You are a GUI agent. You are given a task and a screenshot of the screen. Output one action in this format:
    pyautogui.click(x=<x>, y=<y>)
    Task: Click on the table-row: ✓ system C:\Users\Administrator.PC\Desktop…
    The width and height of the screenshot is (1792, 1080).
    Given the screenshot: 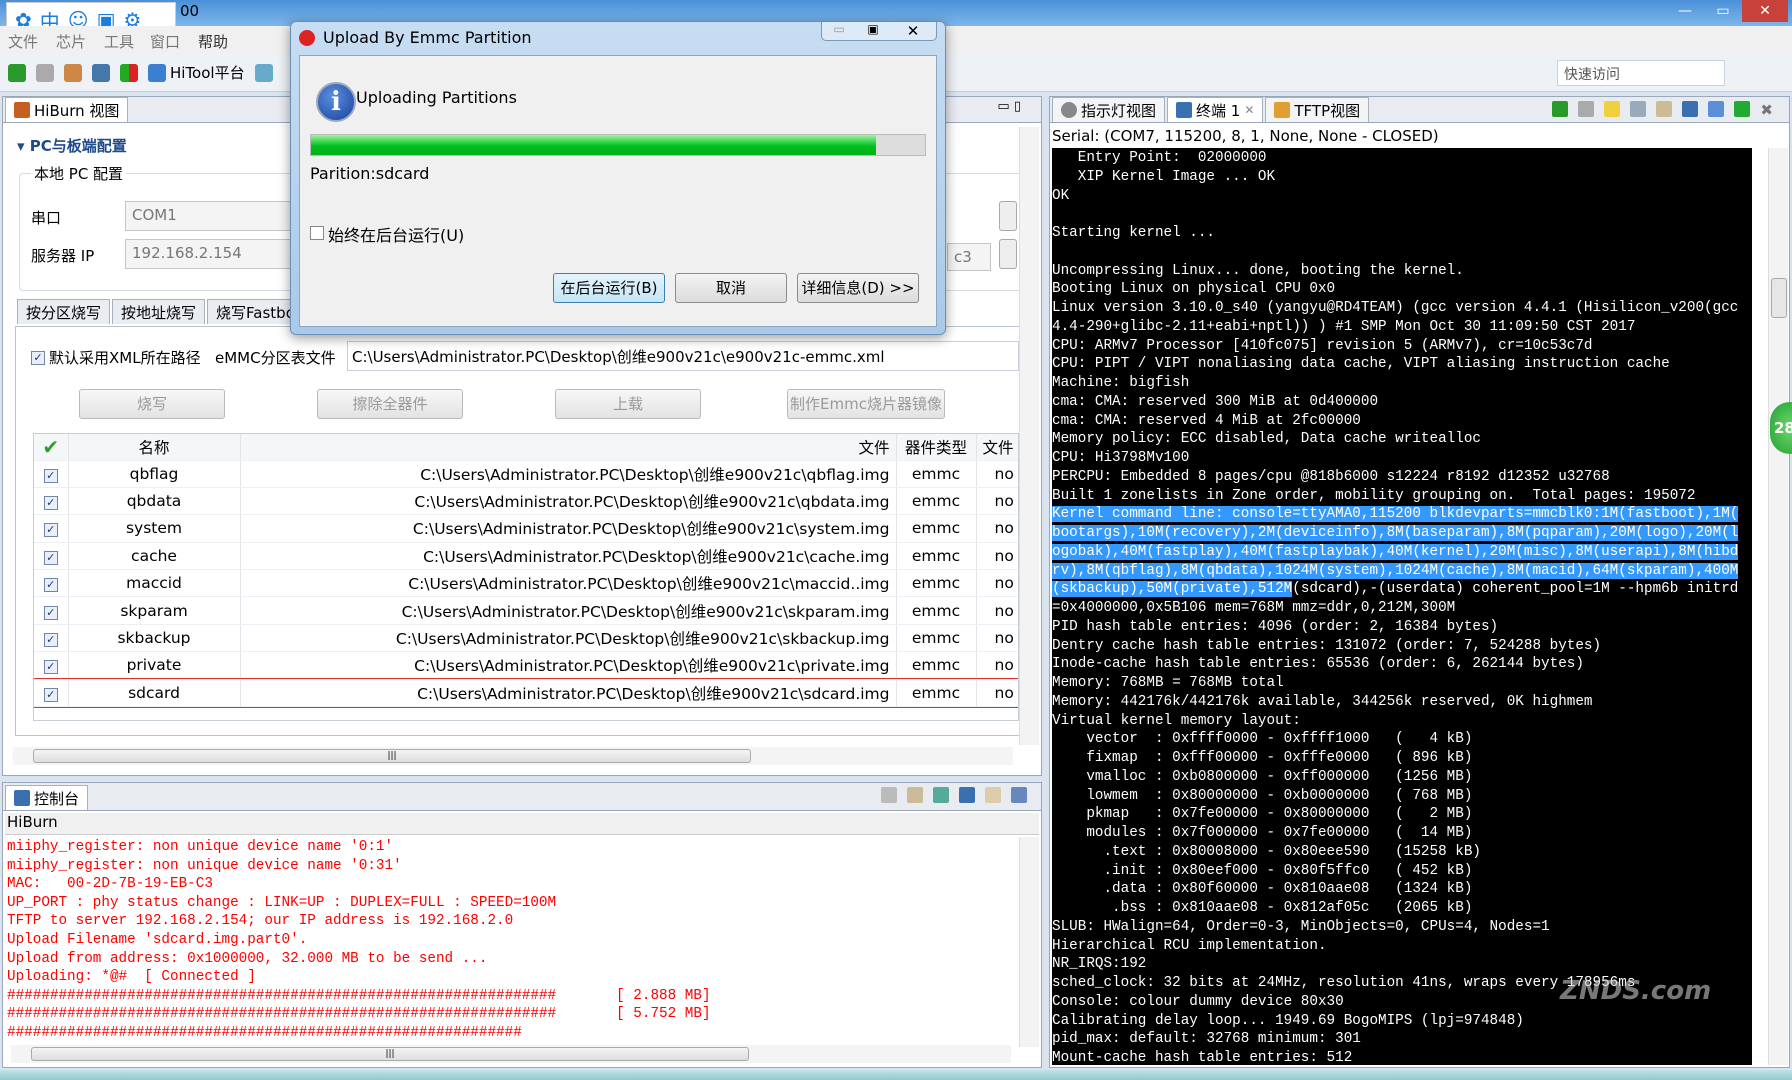 What is the action you would take?
    pyautogui.click(x=526, y=528)
    